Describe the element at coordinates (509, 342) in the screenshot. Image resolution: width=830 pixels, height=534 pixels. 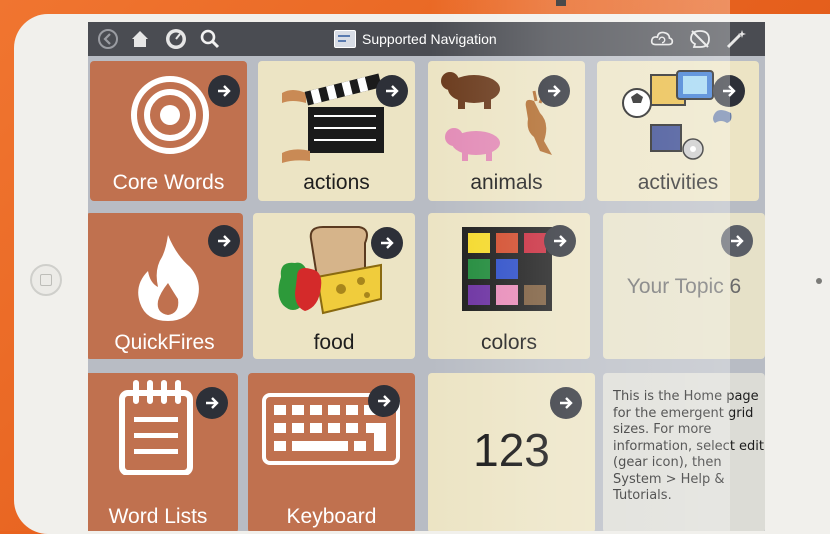
I see `tile-label: colors` at that location.